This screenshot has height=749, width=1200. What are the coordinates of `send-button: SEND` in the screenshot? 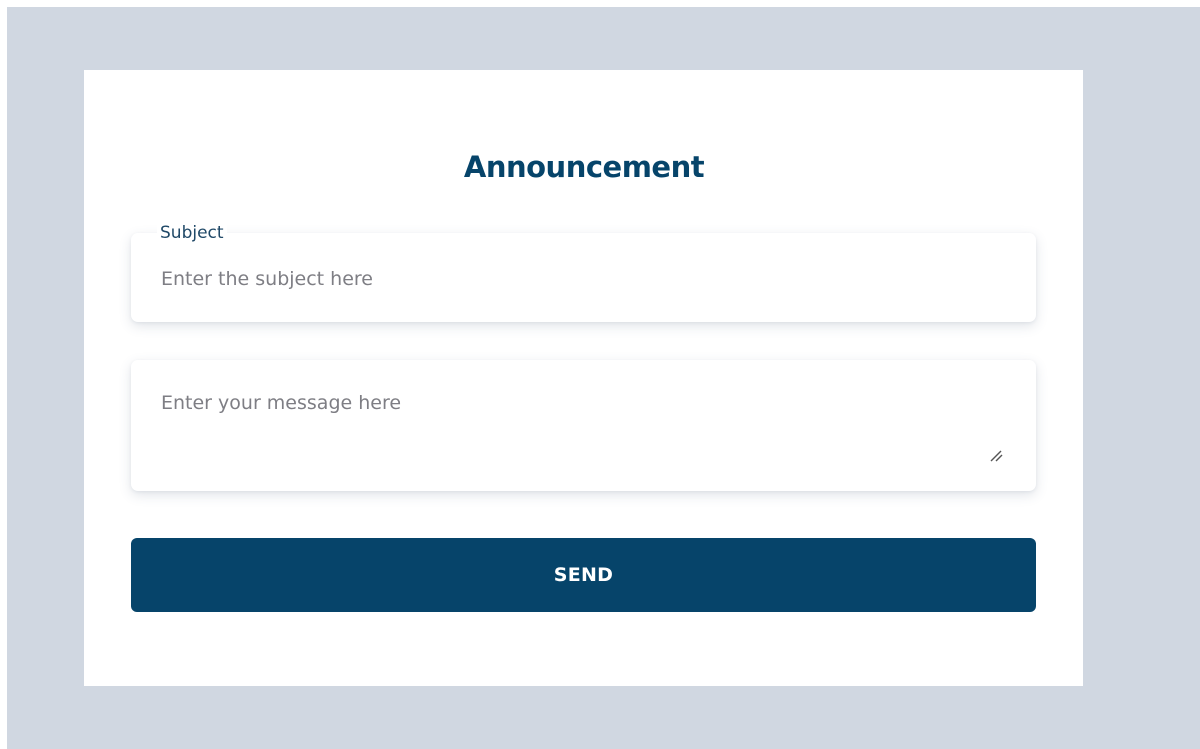 It's located at (583, 575).